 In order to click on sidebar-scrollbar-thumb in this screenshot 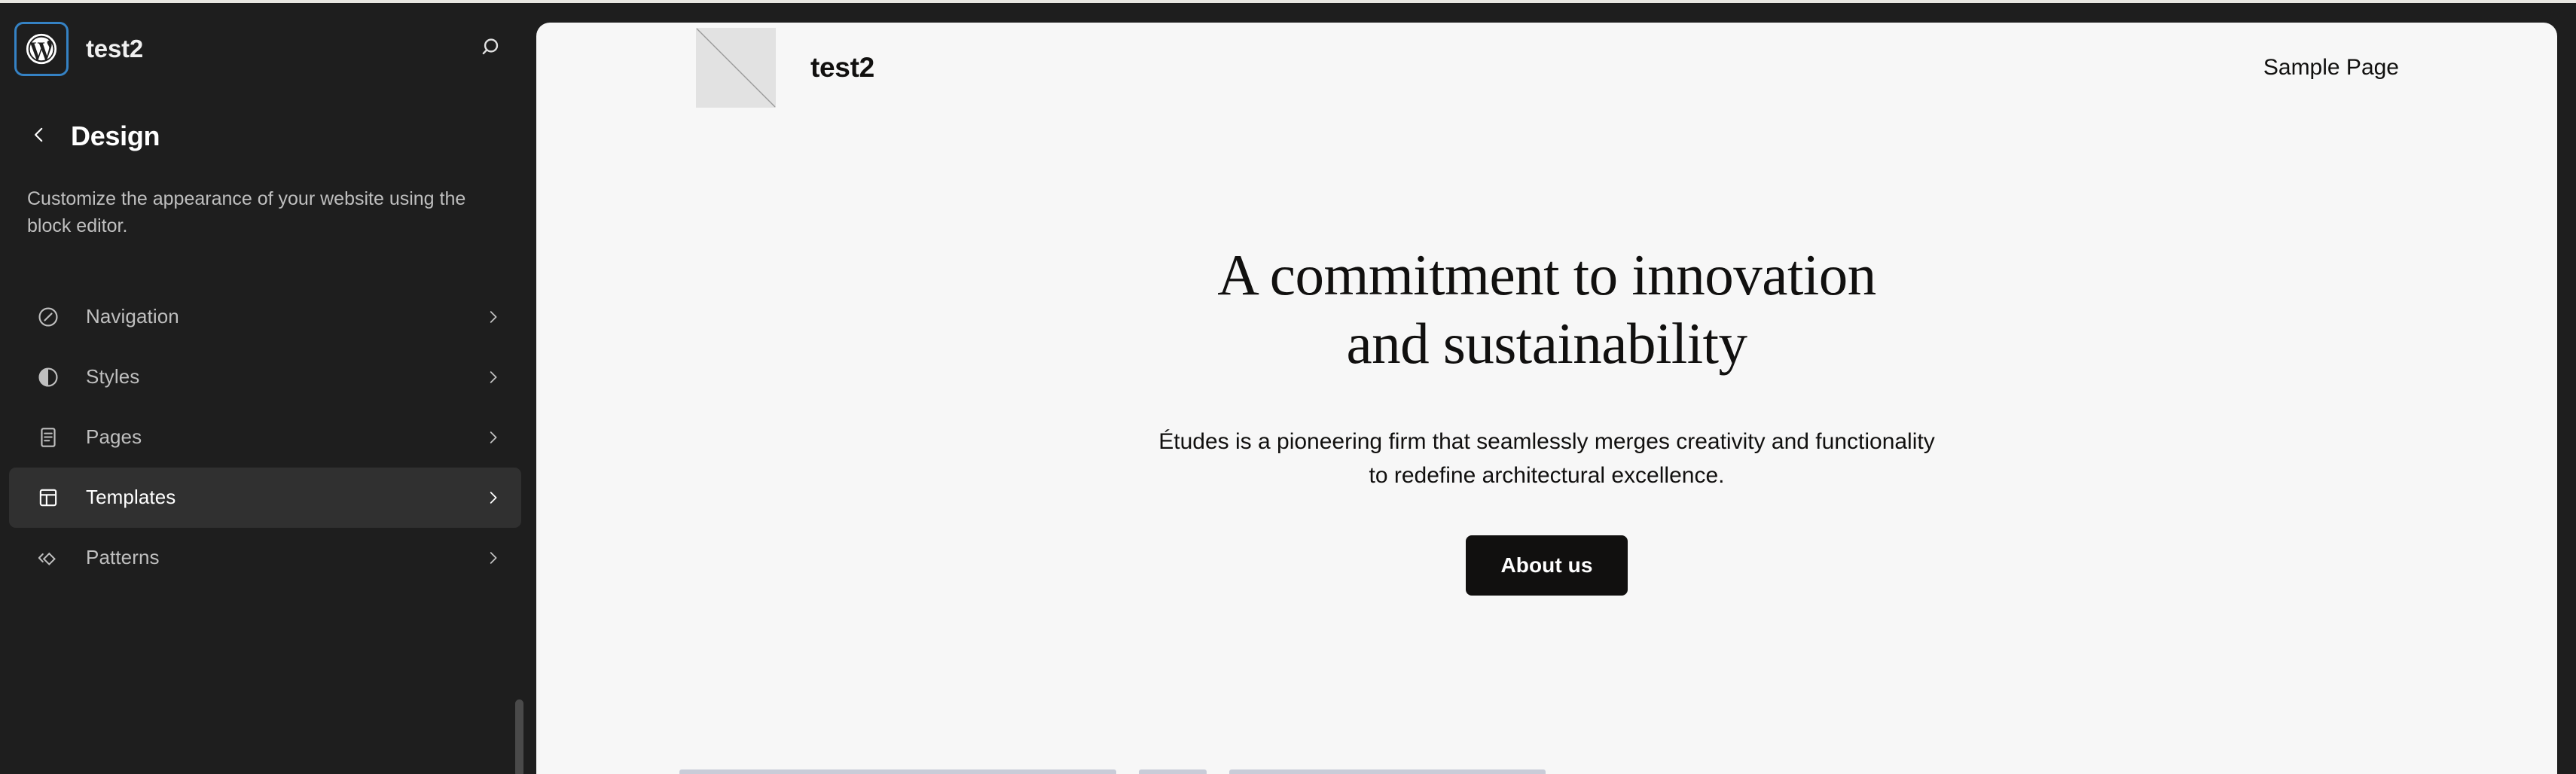, I will do `click(519, 736)`.